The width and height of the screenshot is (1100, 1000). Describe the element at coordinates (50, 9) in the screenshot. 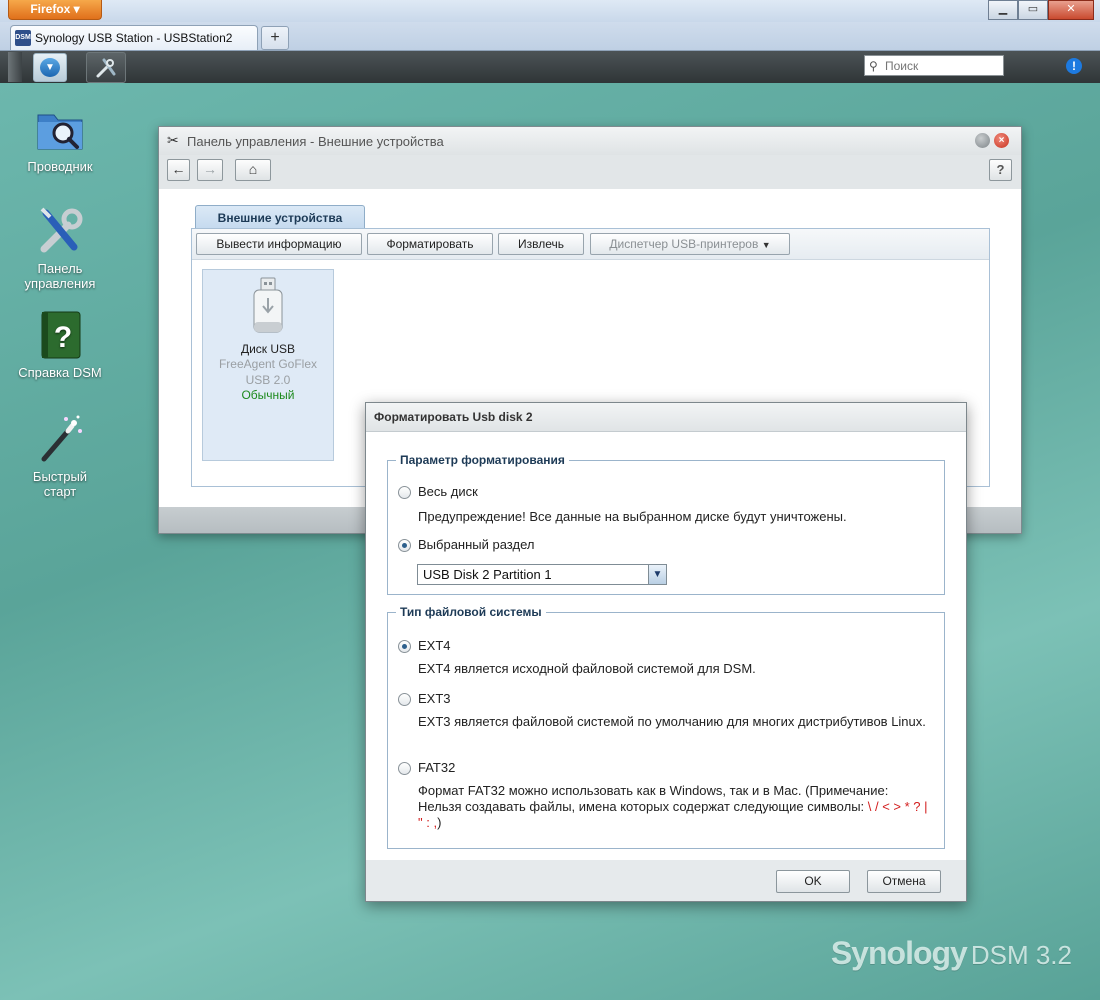

I see `firefox-menu-label: Firefox` at that location.